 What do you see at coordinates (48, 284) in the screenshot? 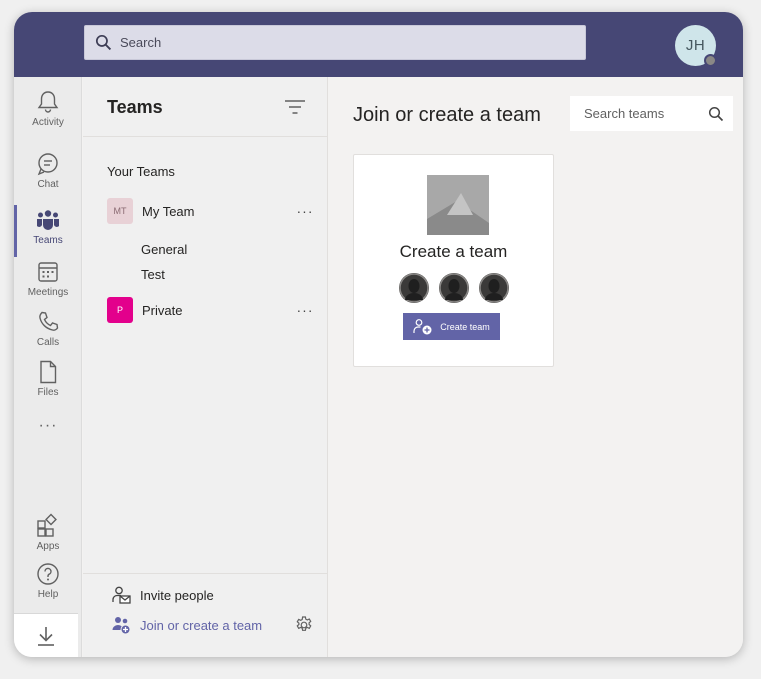
I see `rail-item-meetings: Meetings` at bounding box center [48, 284].